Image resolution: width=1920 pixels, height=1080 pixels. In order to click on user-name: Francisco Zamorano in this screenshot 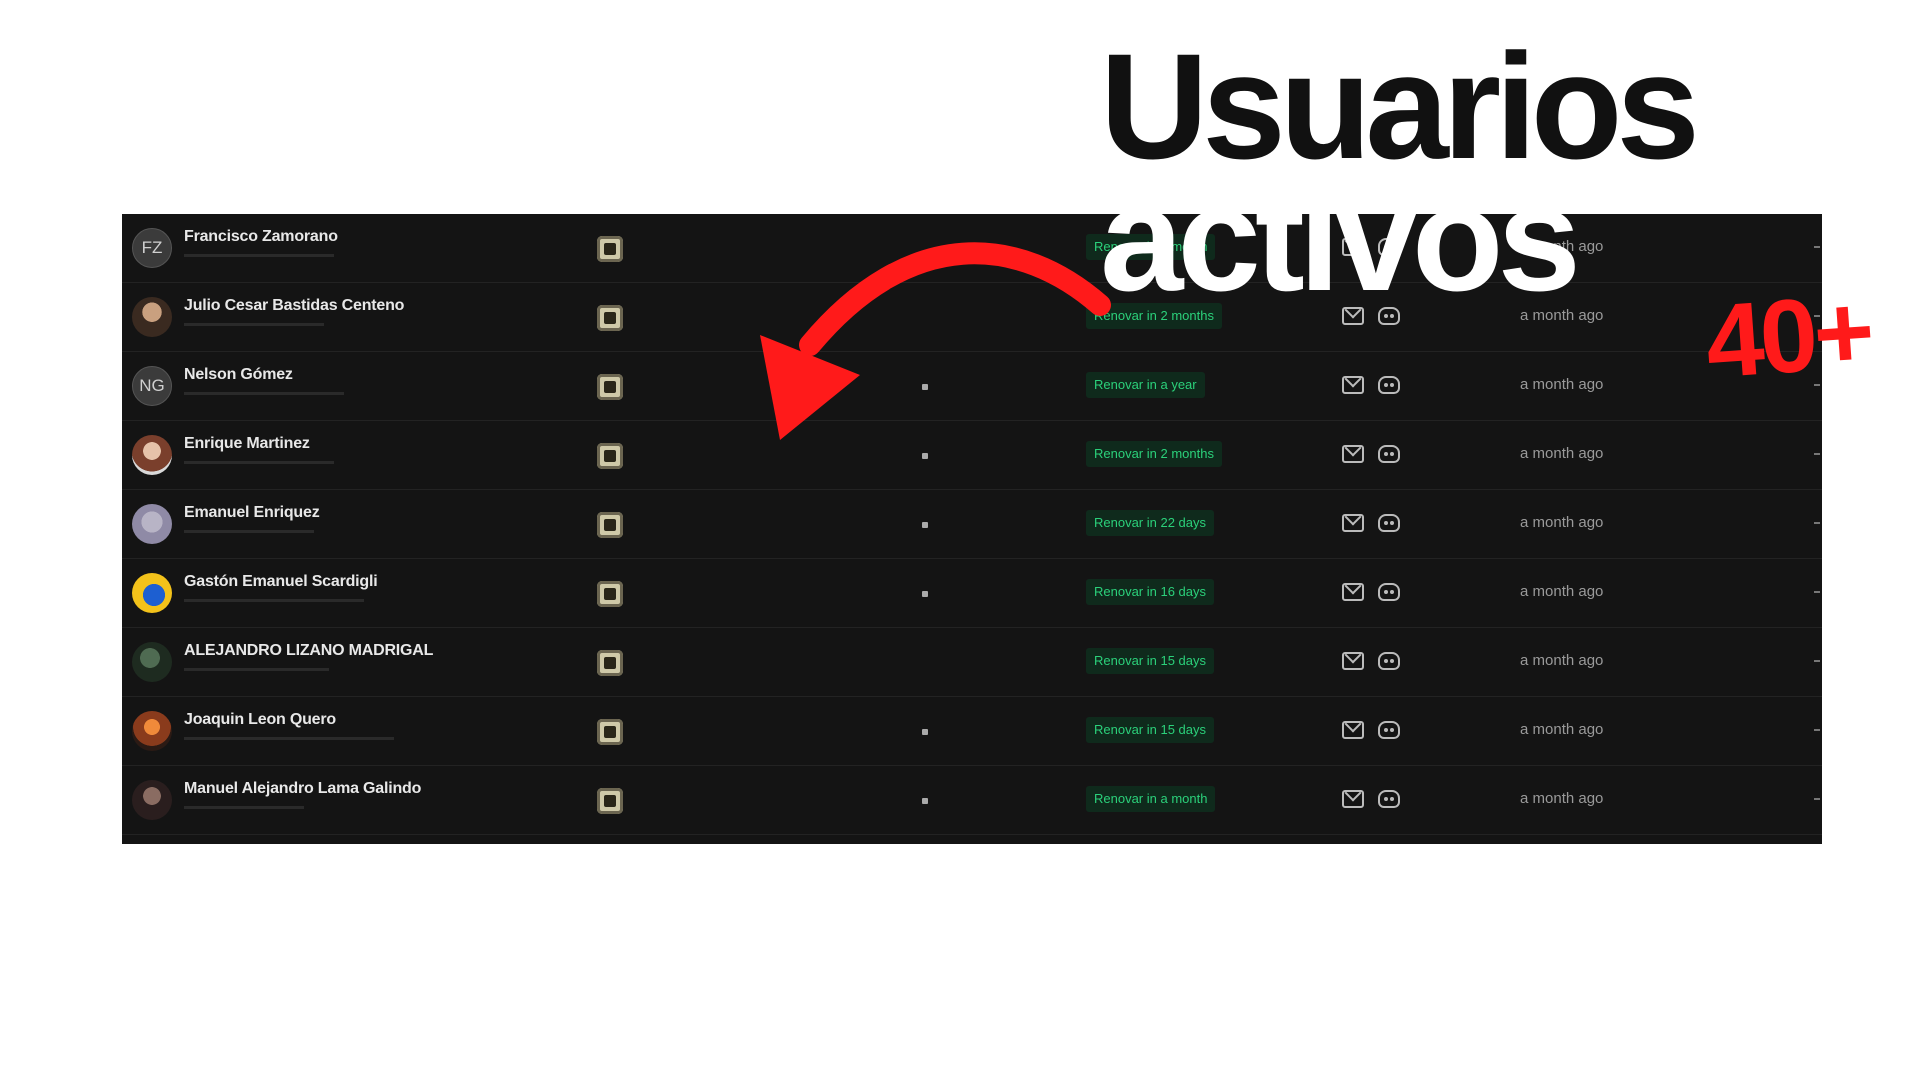, I will do `click(261, 236)`.